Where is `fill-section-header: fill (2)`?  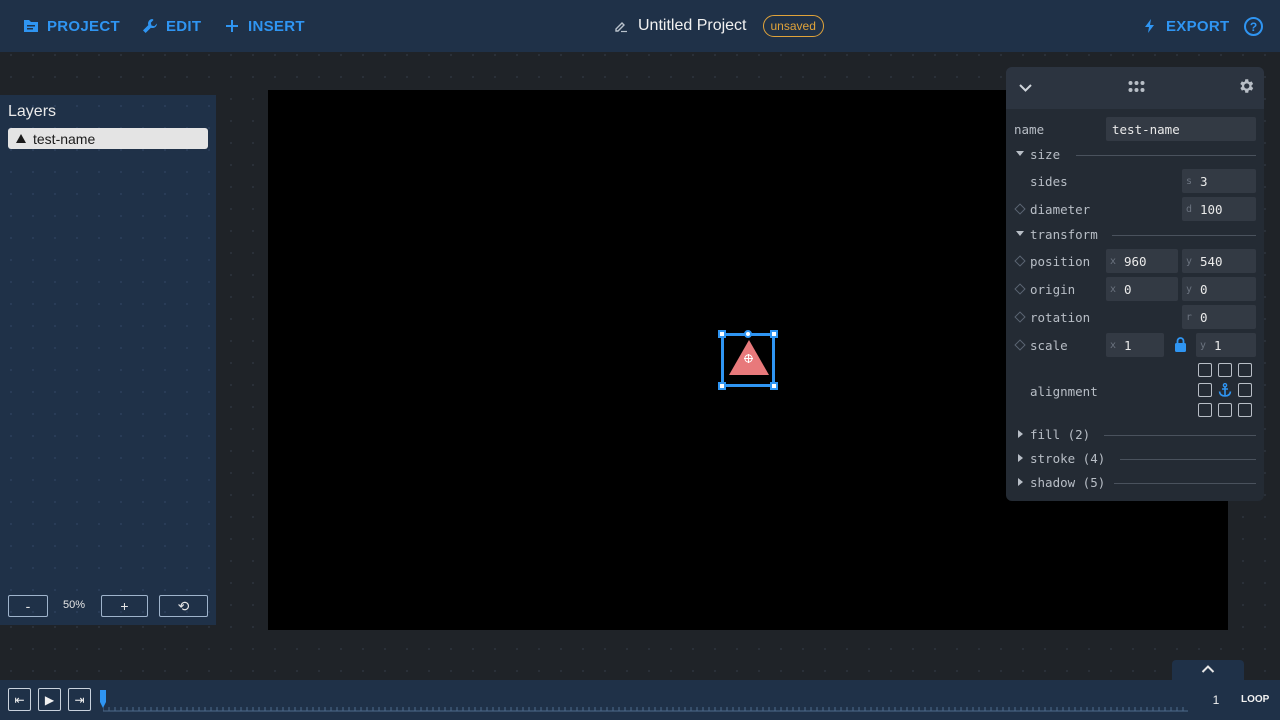
fill-section-header: fill (2) is located at coordinates (1135, 435).